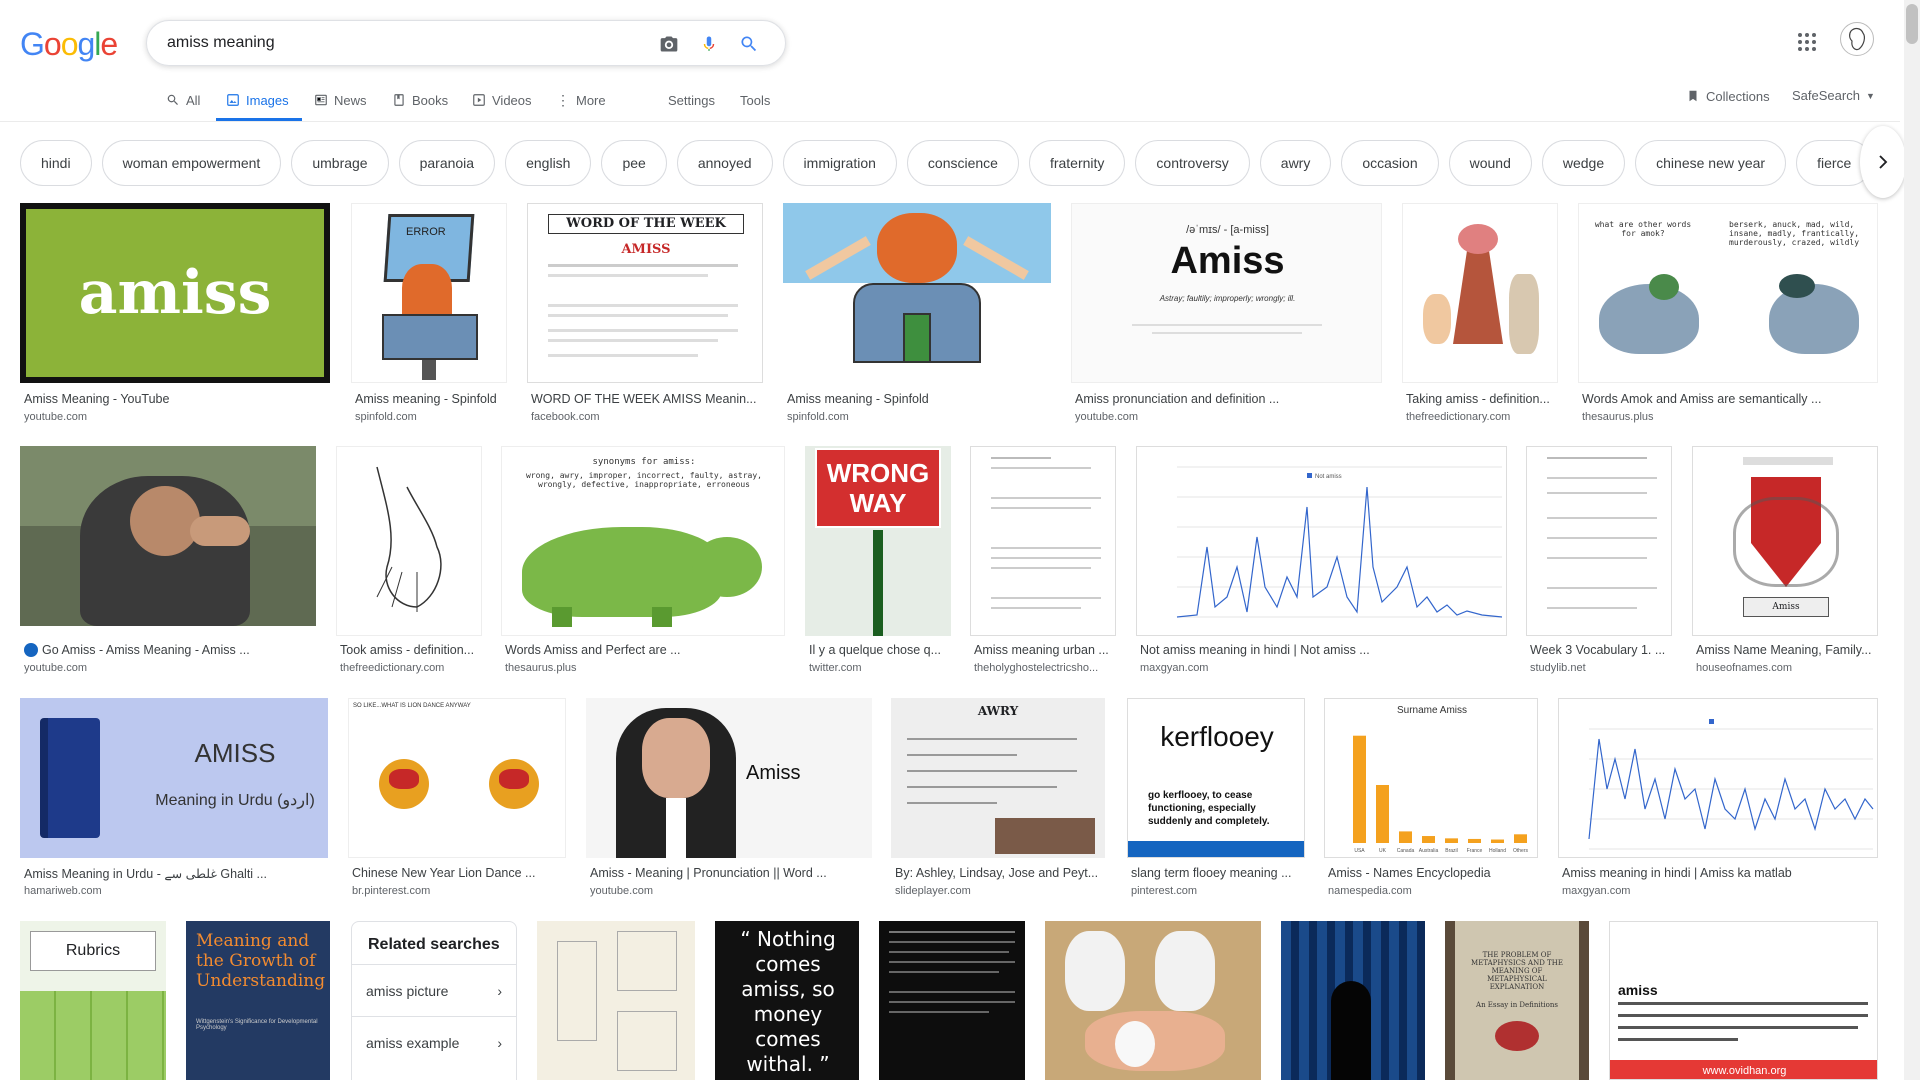 The height and width of the screenshot is (1080, 1920). I want to click on result-thumbnail: Rubrics, so click(93, 1000).